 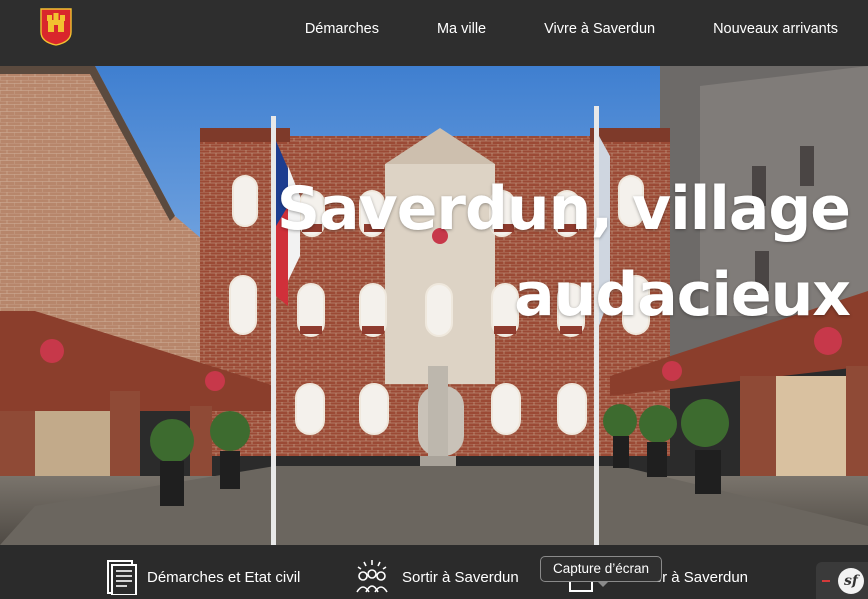 I want to click on nav-demarches: Démarches, so click(x=342, y=29).